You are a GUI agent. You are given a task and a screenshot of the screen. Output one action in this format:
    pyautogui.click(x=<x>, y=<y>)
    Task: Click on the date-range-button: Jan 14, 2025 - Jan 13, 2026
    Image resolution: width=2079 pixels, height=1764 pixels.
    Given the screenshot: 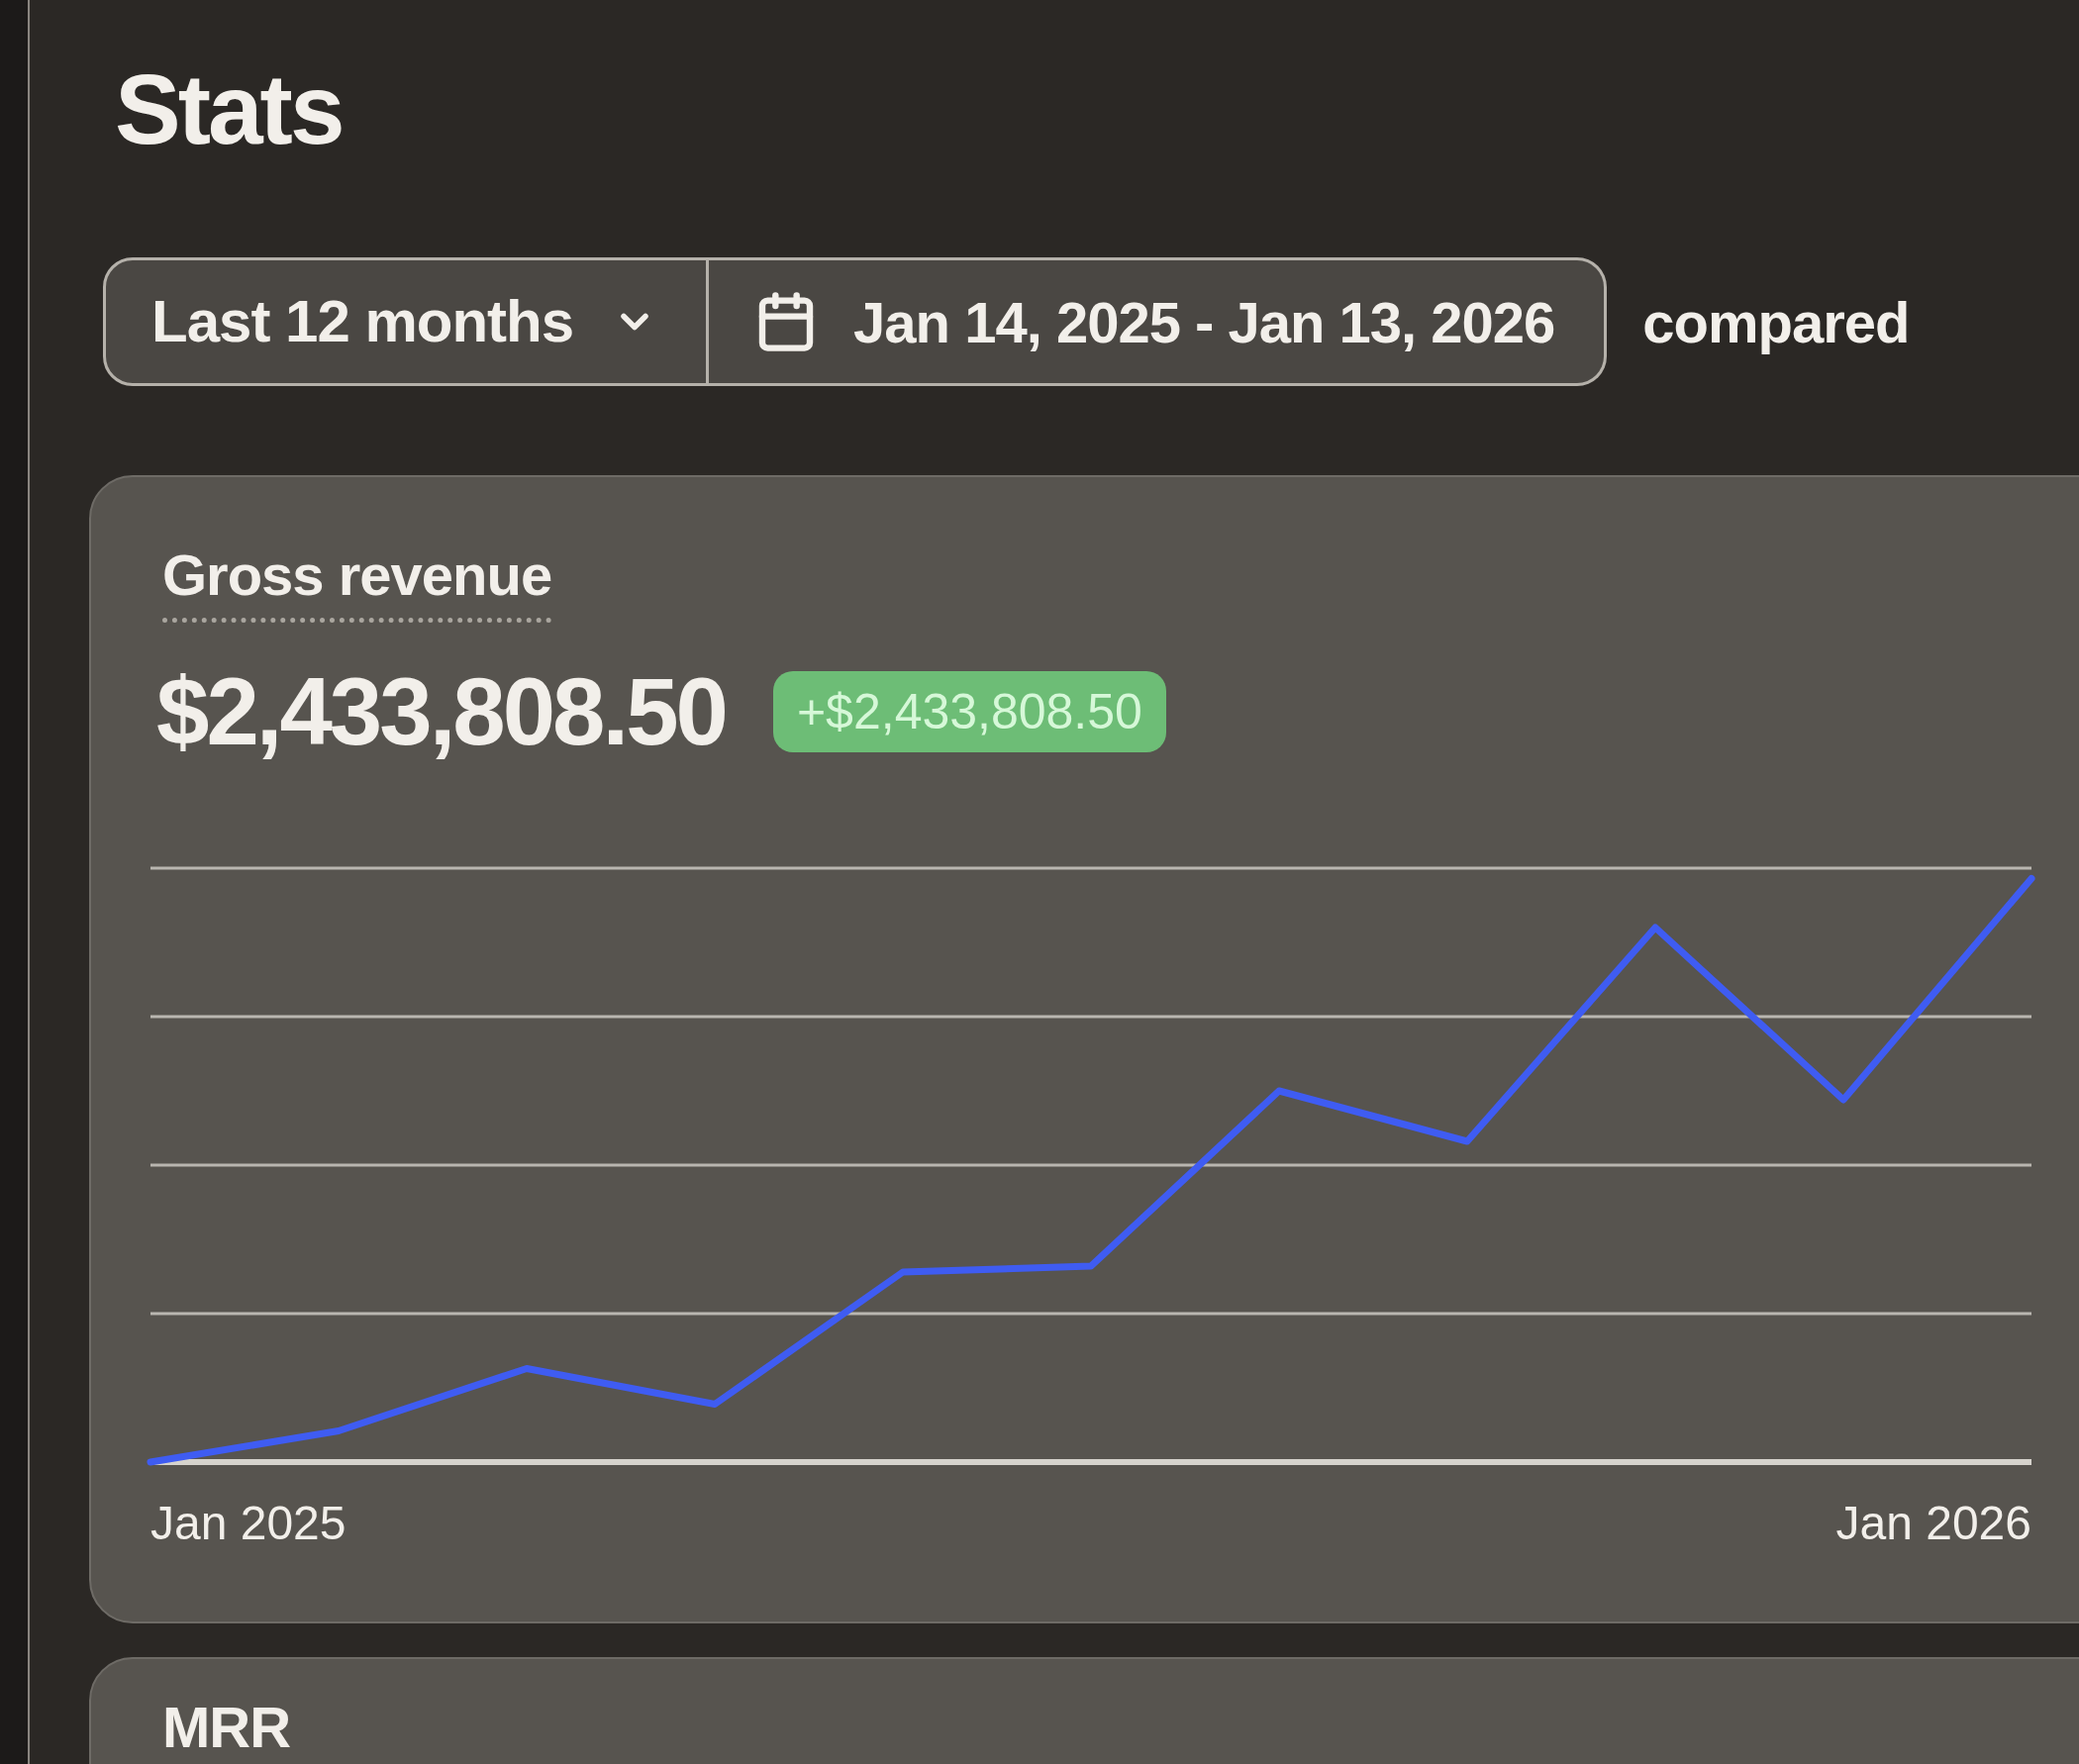 What is the action you would take?
    pyautogui.click(x=1158, y=321)
    